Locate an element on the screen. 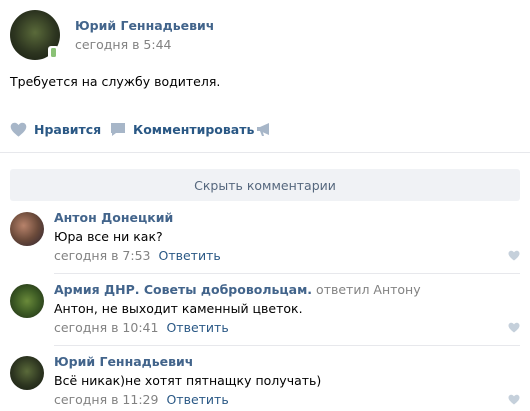  comment-author-line: Антон Донецкий is located at coordinates (113, 217).